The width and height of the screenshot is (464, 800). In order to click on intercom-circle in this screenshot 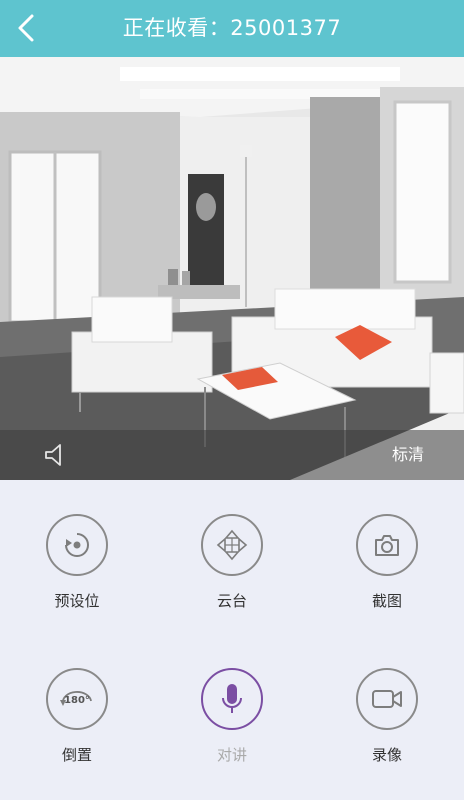, I will do `click(232, 699)`.